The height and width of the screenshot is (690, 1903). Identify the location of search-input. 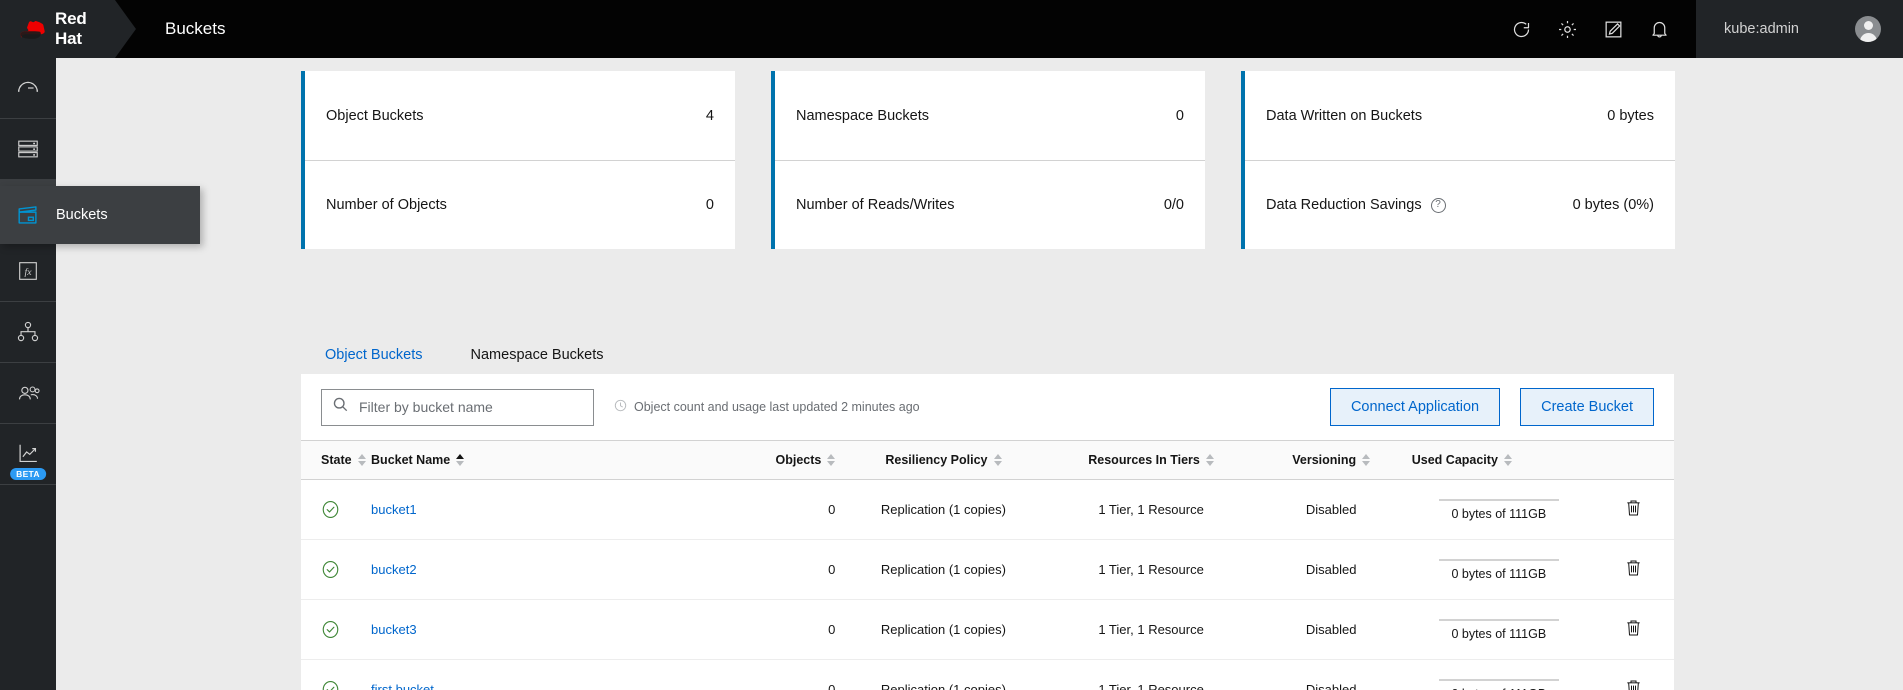
(471, 407).